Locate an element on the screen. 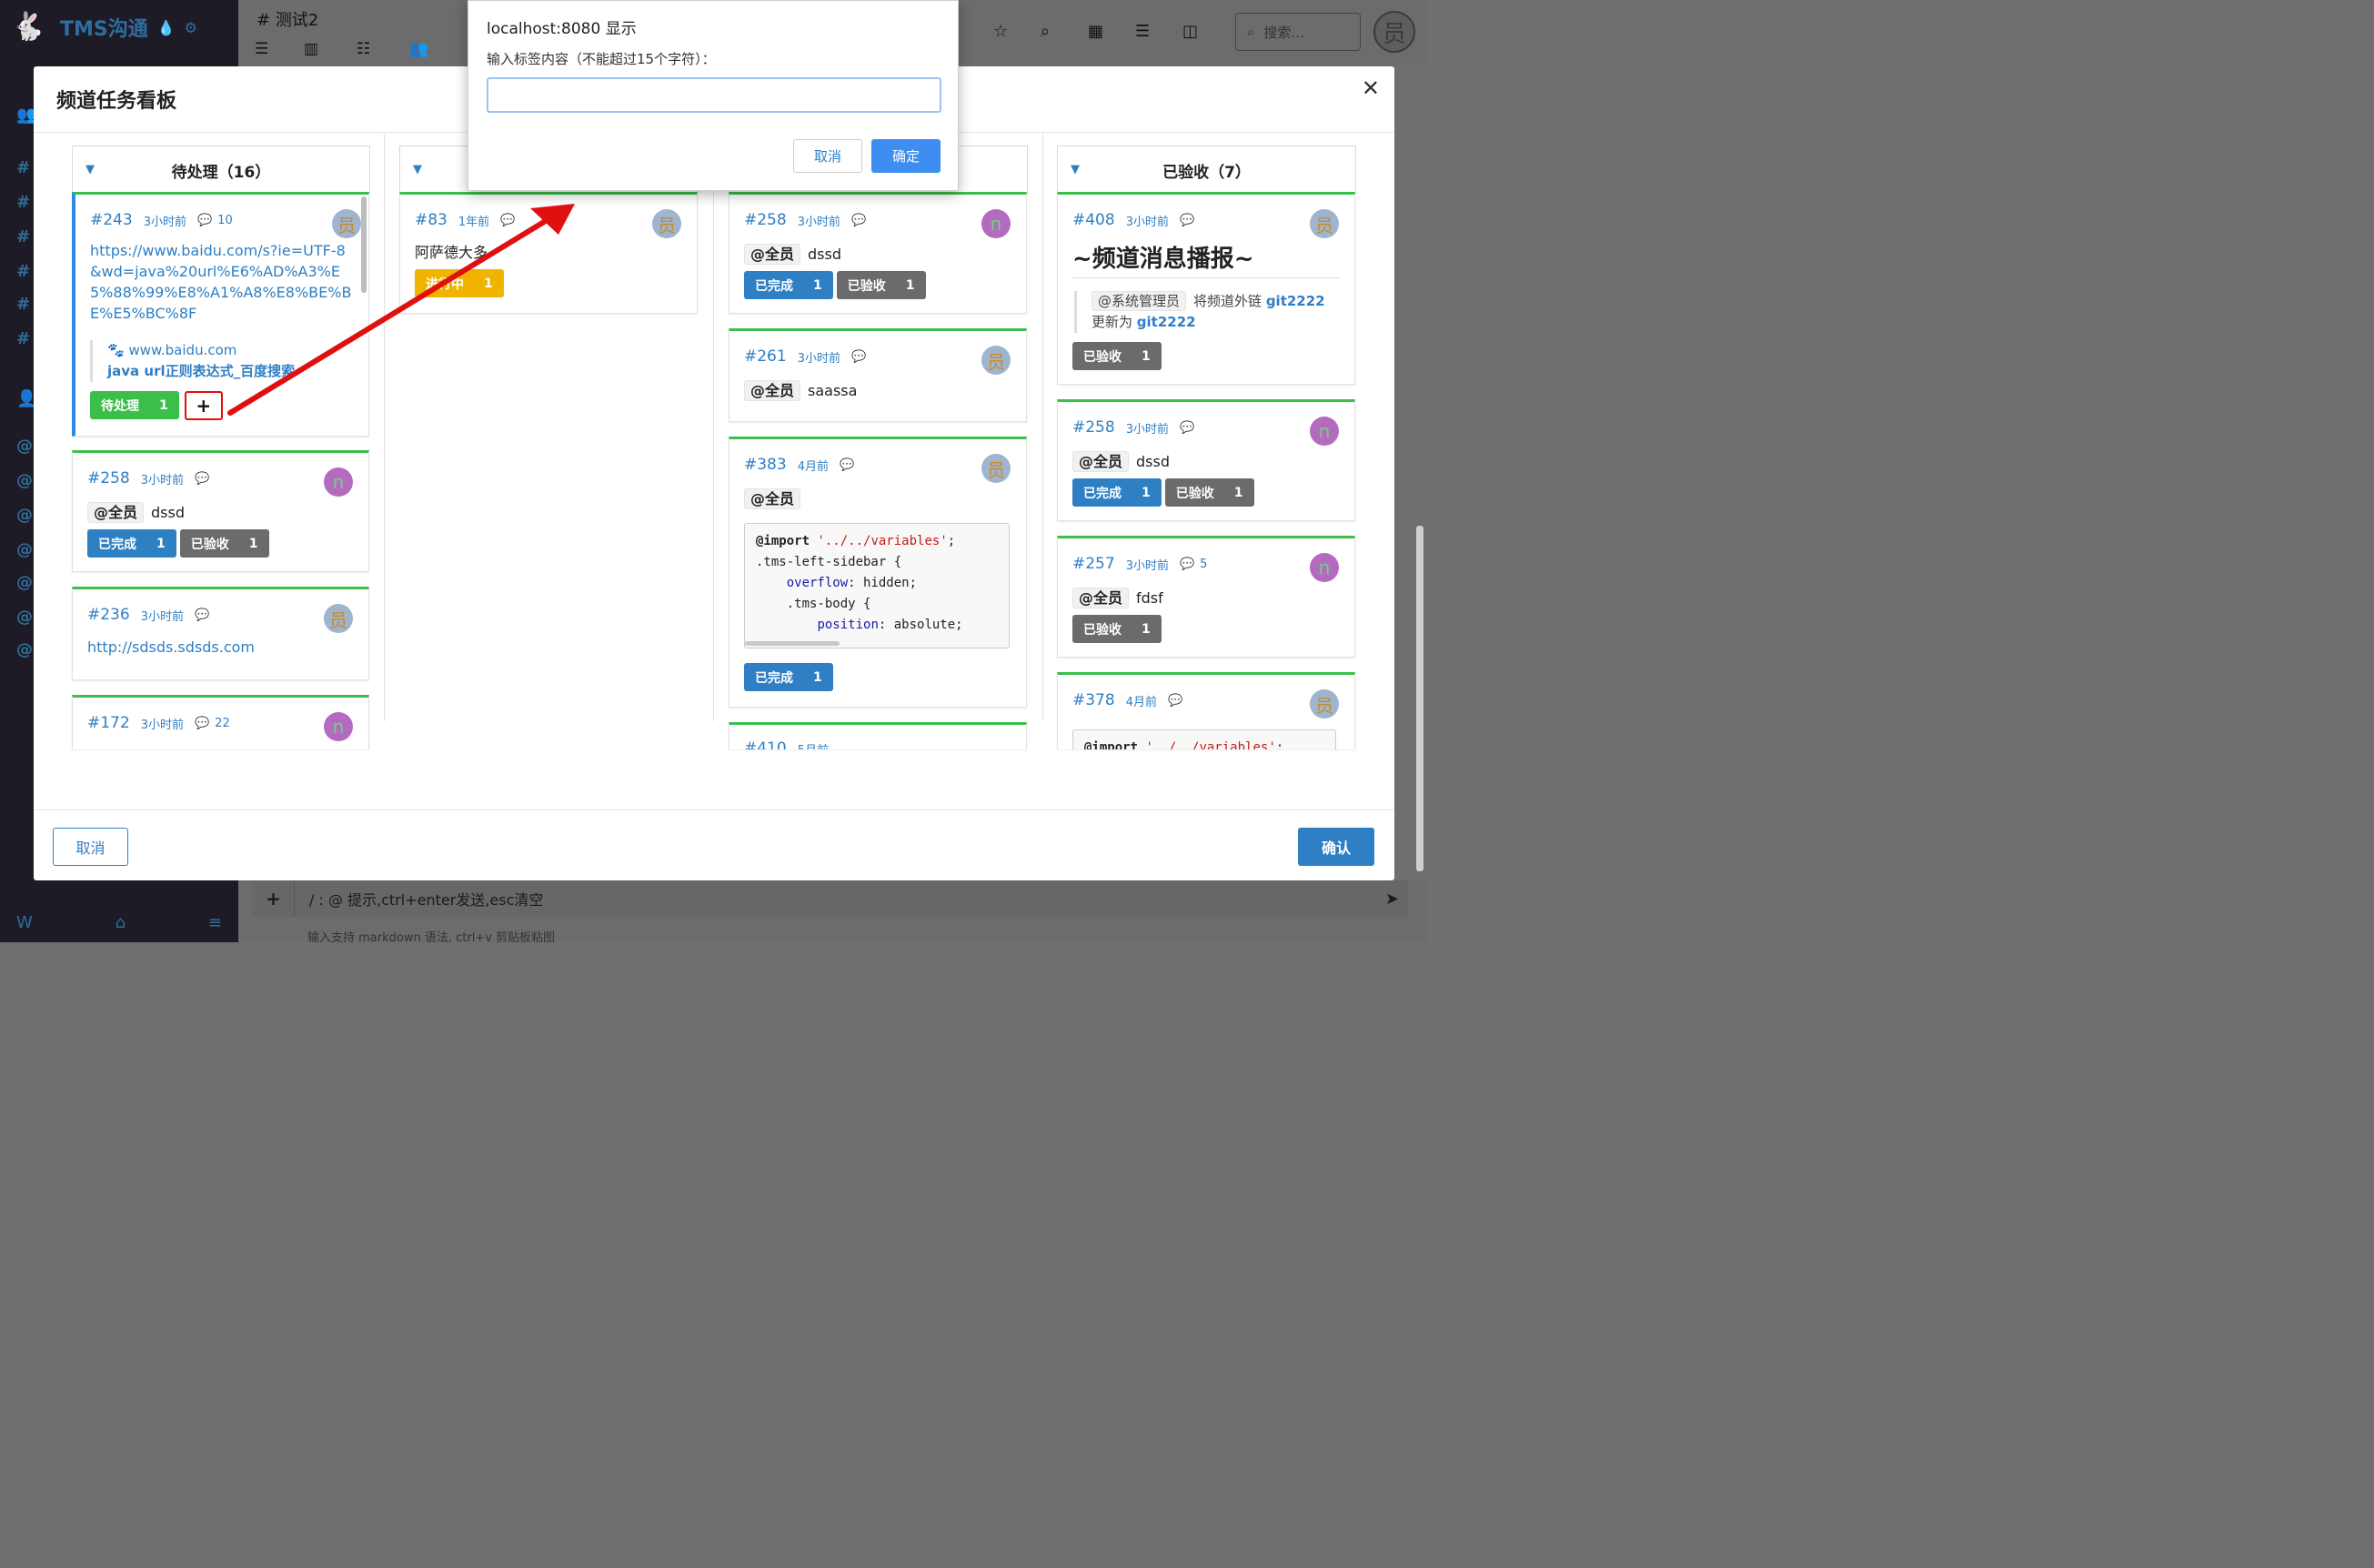 The width and height of the screenshot is (2374, 1568). code-block: @import '../../variables'; is located at coordinates (1204, 739).